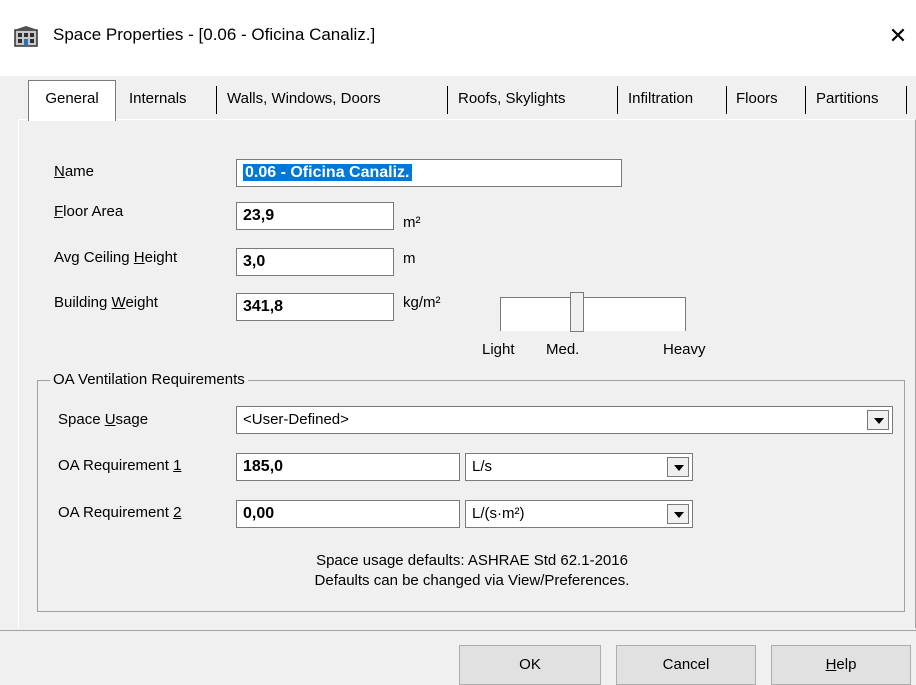  I want to click on tab-floors: Floors, so click(757, 99).